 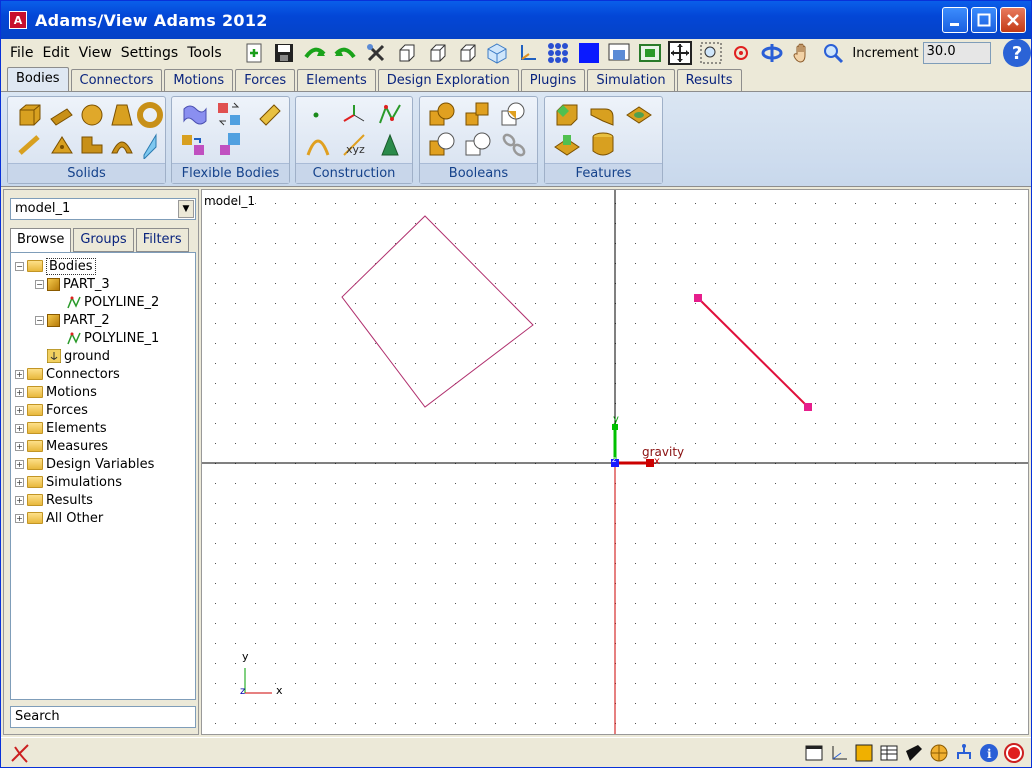 I want to click on tab-plugins: Plugins, so click(x=553, y=80).